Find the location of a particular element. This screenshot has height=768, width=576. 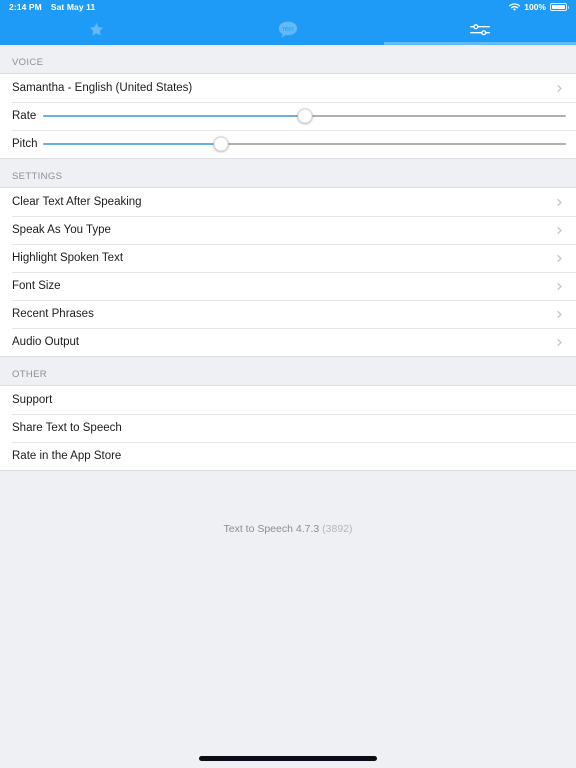

section-header-settings: SETTINGS is located at coordinates (288, 173).